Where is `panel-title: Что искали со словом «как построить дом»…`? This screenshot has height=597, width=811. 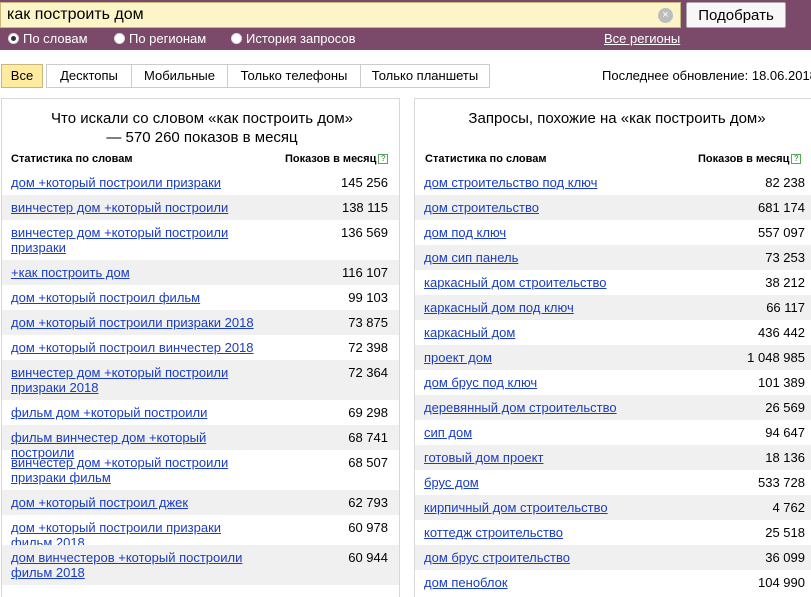
panel-title: Что искали со словом «как построить дом»… is located at coordinates (202, 128).